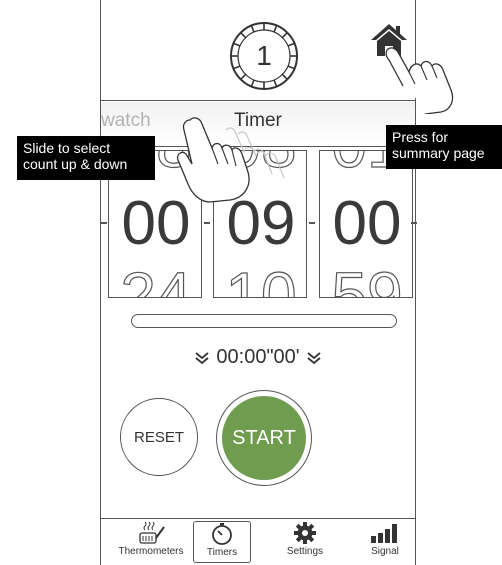 This screenshot has height=565, width=502. I want to click on callout-line: Press for, so click(420, 137).